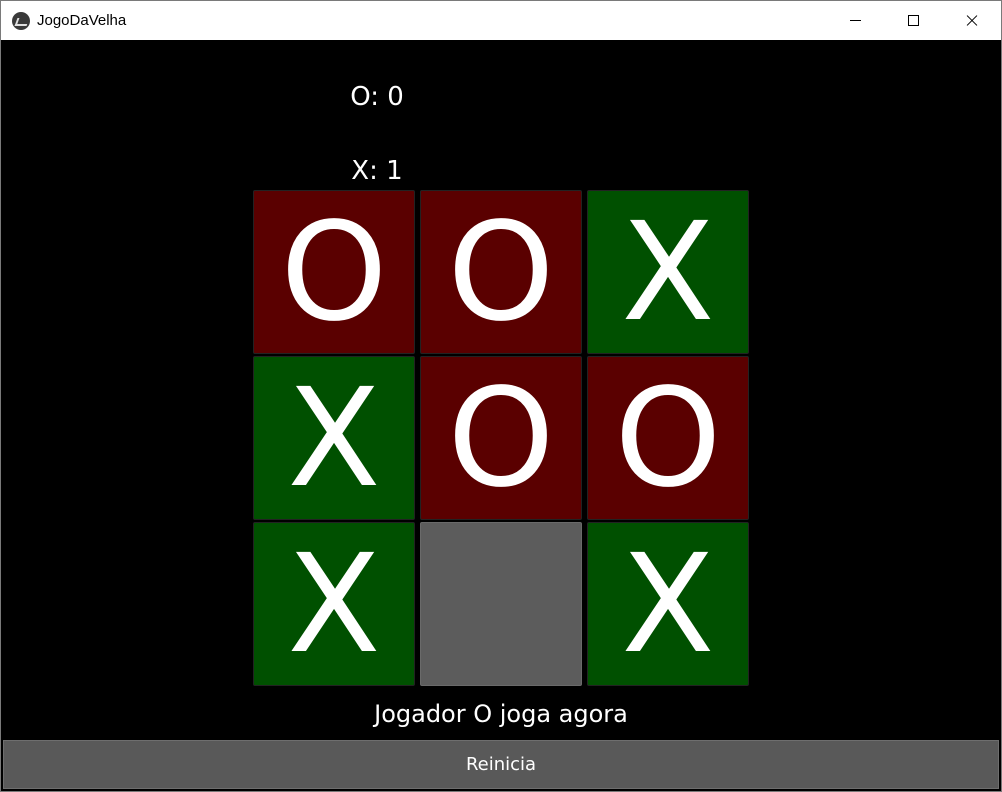 The width and height of the screenshot is (1002, 792). I want to click on board-cell-5: O, so click(501, 438).